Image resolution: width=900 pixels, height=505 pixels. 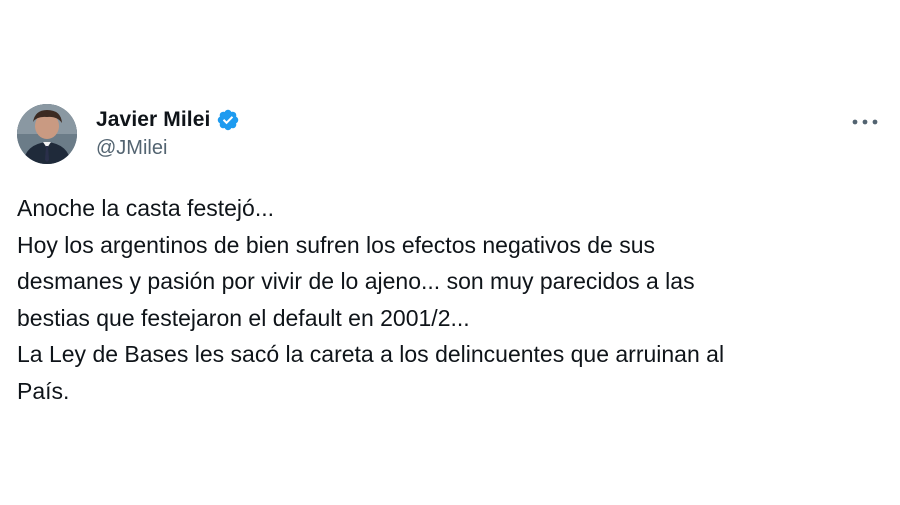 I want to click on author-block: Javier Milei @JMilei, so click(x=168, y=133).